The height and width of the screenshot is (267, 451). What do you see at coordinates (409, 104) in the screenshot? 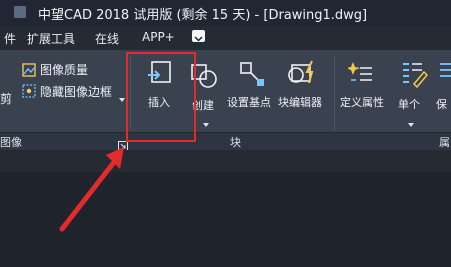
I see `single-attribute-button: 单个` at bounding box center [409, 104].